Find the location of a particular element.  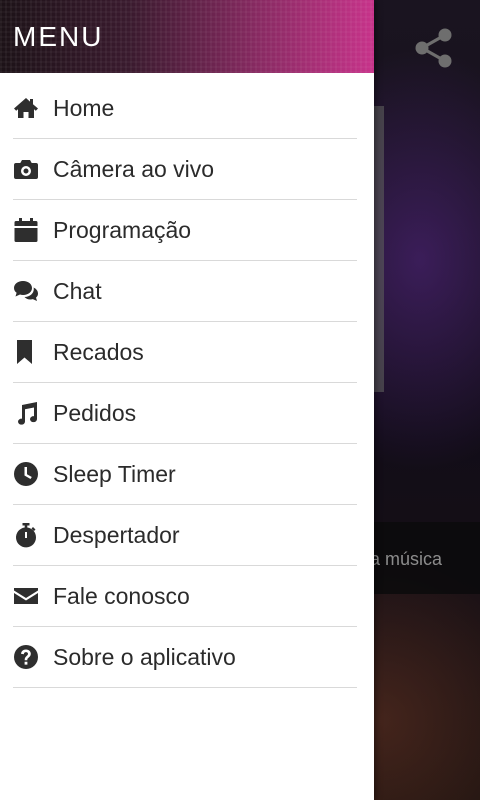

menu-item-label: Fale conosco is located at coordinates (121, 595).